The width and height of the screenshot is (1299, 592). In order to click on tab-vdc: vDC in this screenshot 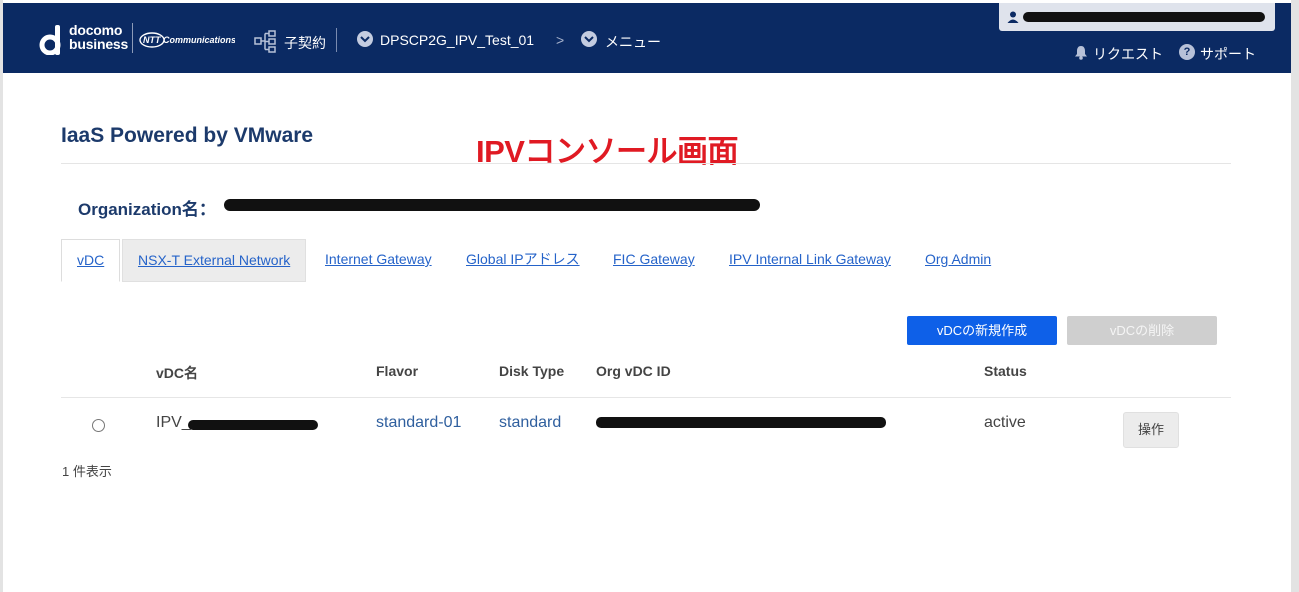, I will do `click(91, 260)`.